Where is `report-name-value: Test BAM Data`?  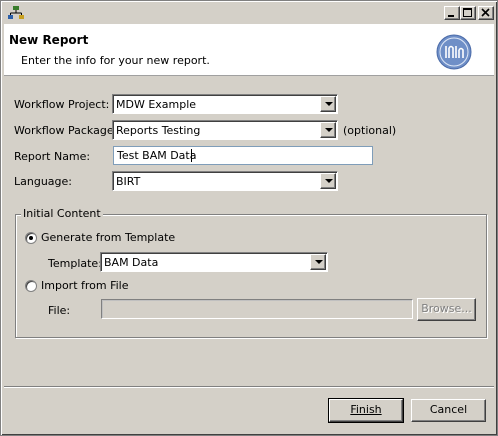 report-name-value: Test BAM Data is located at coordinates (157, 155).